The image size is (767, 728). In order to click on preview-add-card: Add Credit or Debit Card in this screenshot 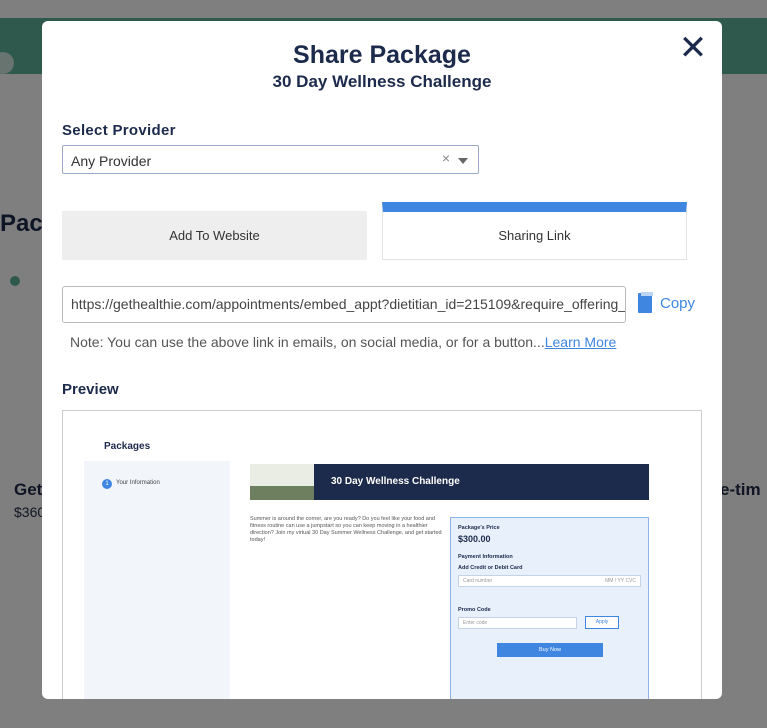, I will do `click(490, 568)`.